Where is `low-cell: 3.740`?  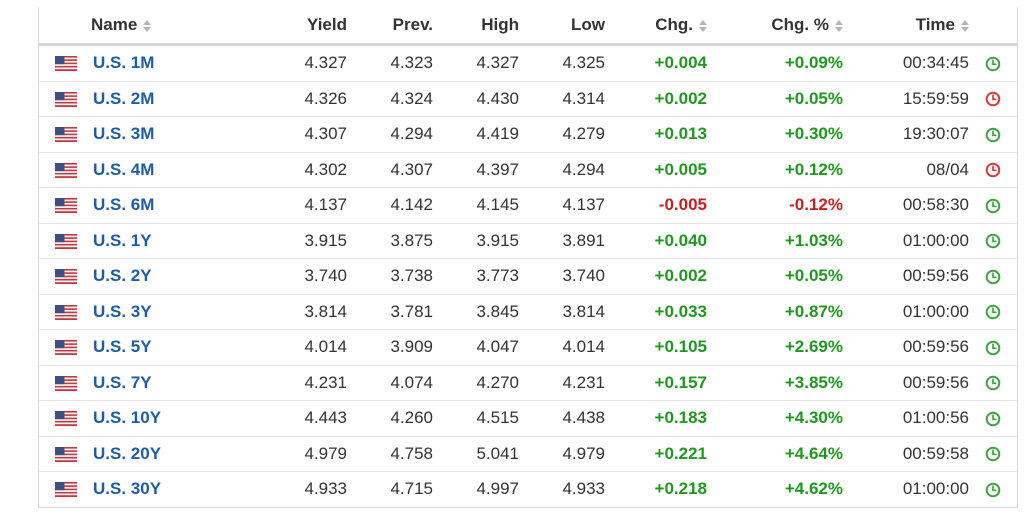 low-cell: 3.740 is located at coordinates (562, 276).